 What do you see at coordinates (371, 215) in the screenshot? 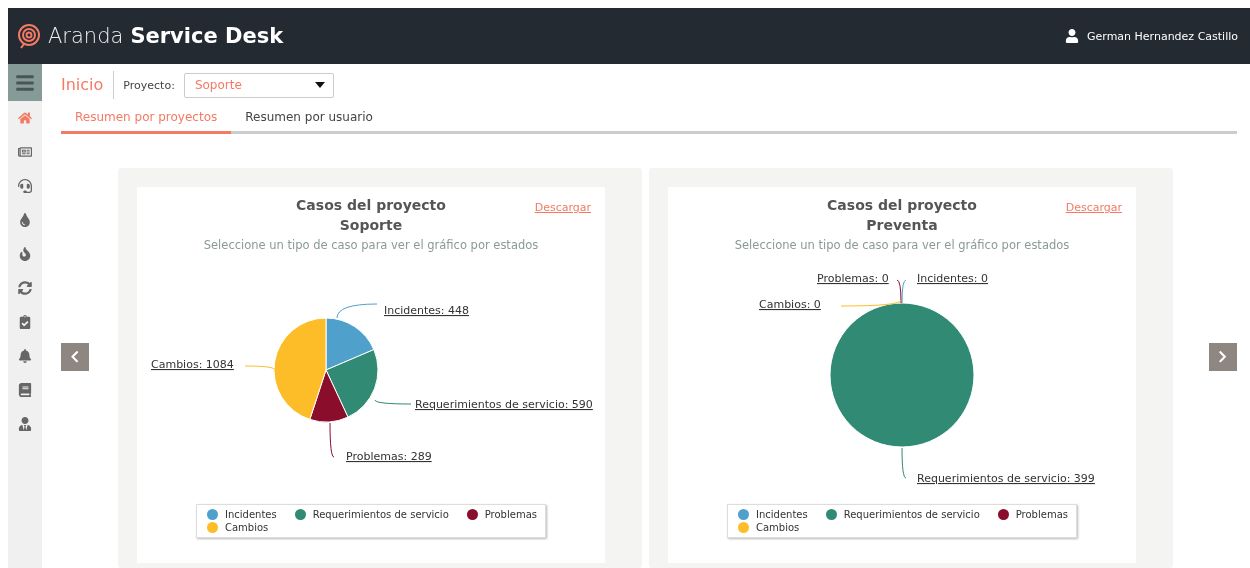
I see `chart-title: Casos del proyecto Soporte` at bounding box center [371, 215].